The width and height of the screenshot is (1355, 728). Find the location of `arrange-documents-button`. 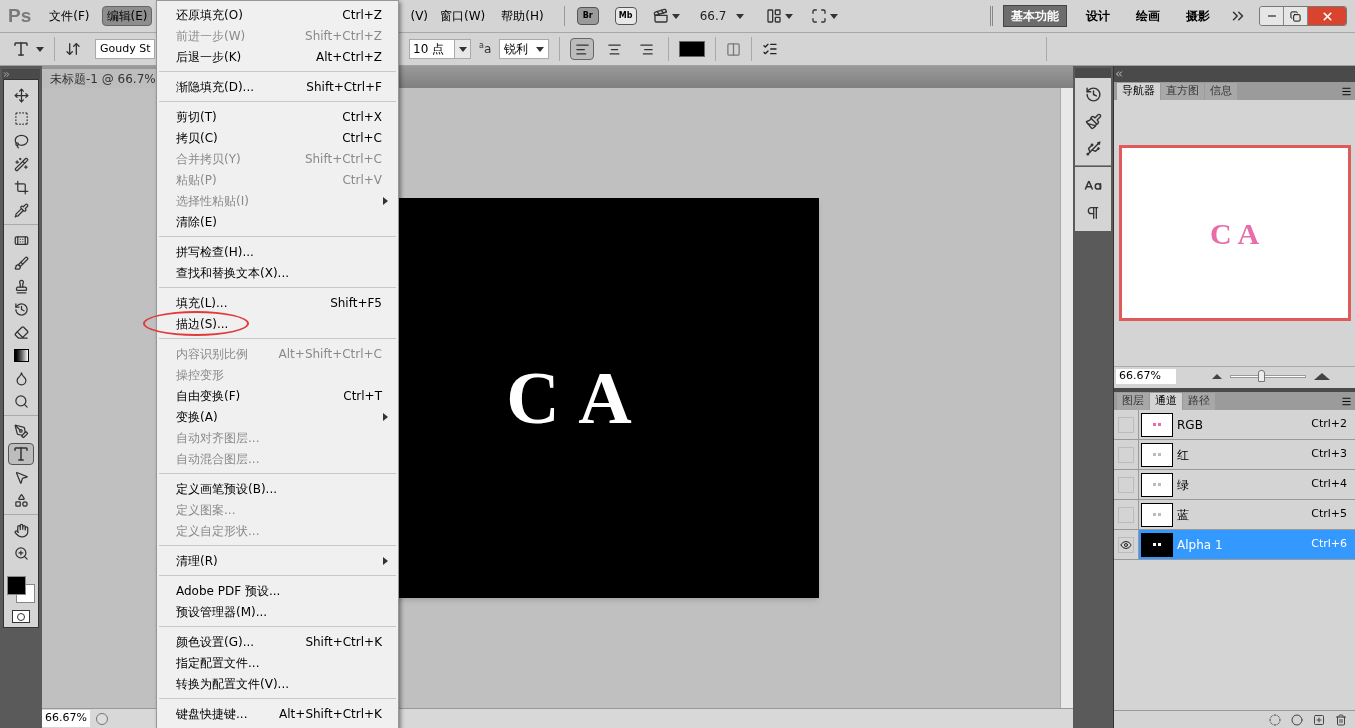

arrange-documents-button is located at coordinates (780, 16).